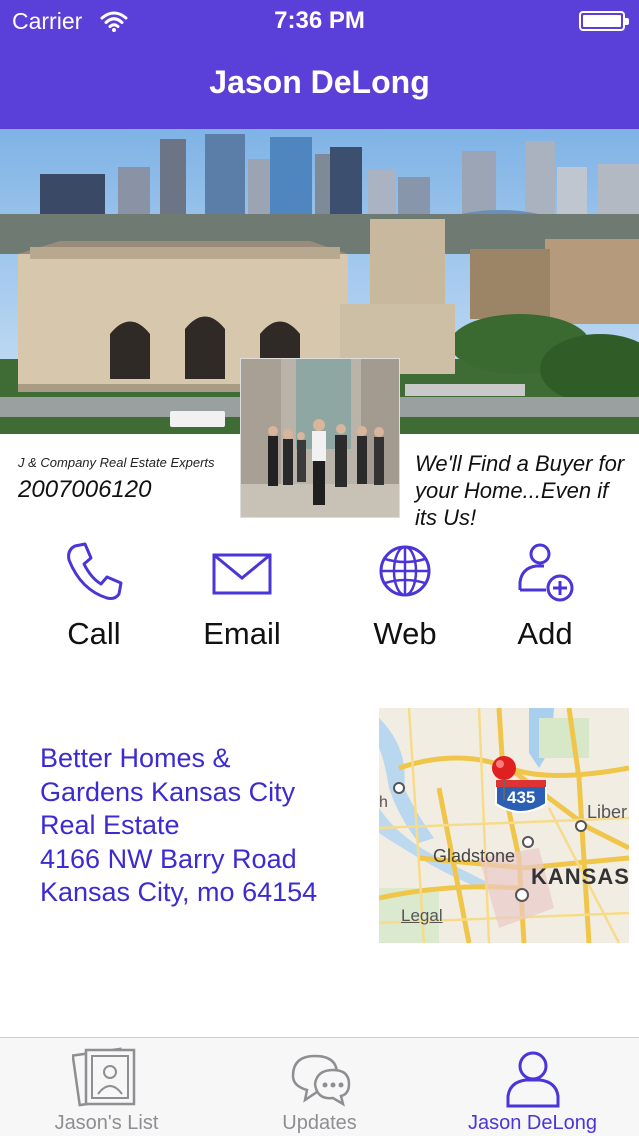  I want to click on phone-number: 2007006120, so click(84, 490).